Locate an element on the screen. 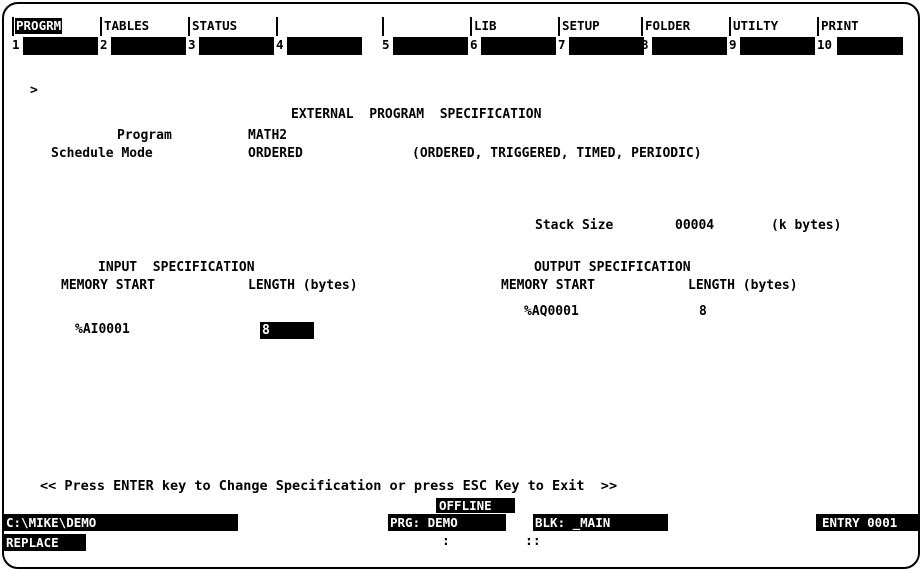  stack-size-label: Stack Size is located at coordinates (574, 225).